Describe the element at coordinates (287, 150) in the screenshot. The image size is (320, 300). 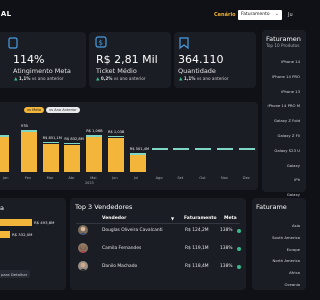
I see `product-item: Galaxy S23 U` at that location.